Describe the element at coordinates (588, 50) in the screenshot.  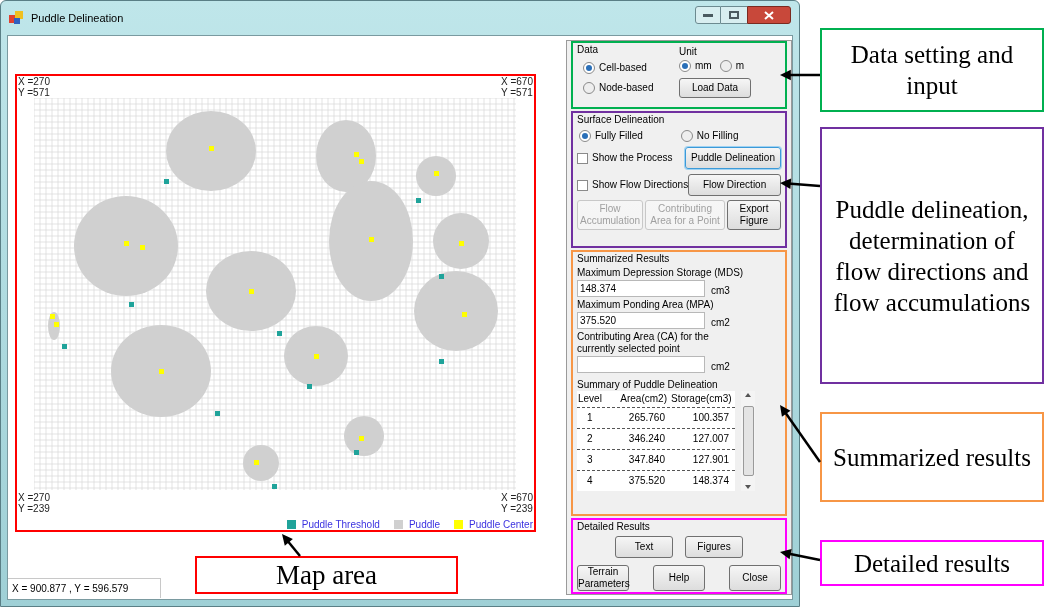
I see `group-title: Data` at that location.